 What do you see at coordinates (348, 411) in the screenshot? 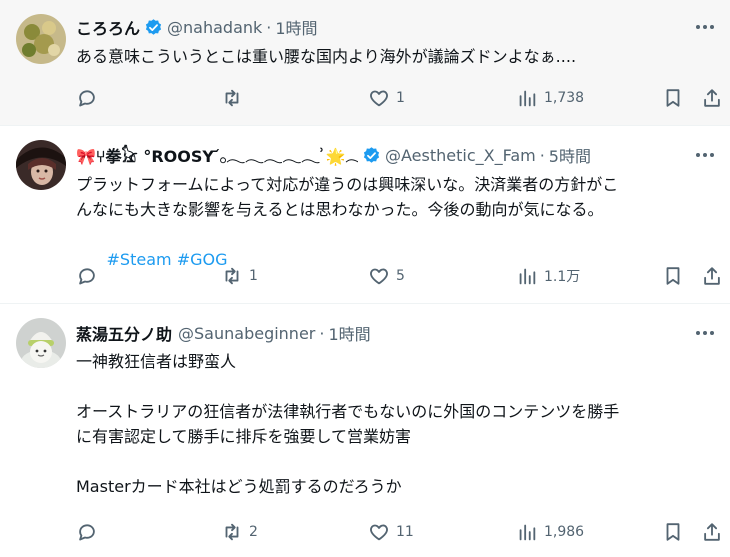
I see `tweet-text-line: オーストラリアの狂信者が法律執行者でもないのに外国のコンテンツを勝手` at bounding box center [348, 411].